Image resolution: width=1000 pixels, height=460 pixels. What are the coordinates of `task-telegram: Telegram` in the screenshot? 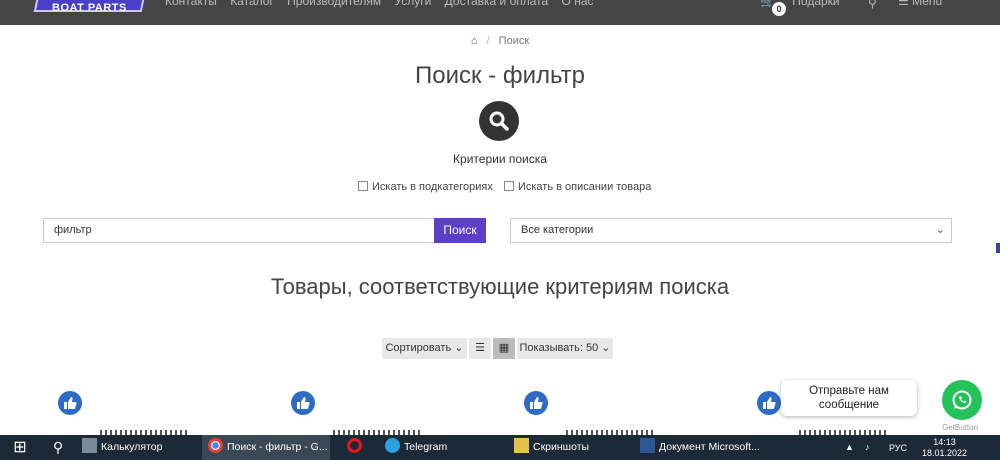 It's located at (441, 447).